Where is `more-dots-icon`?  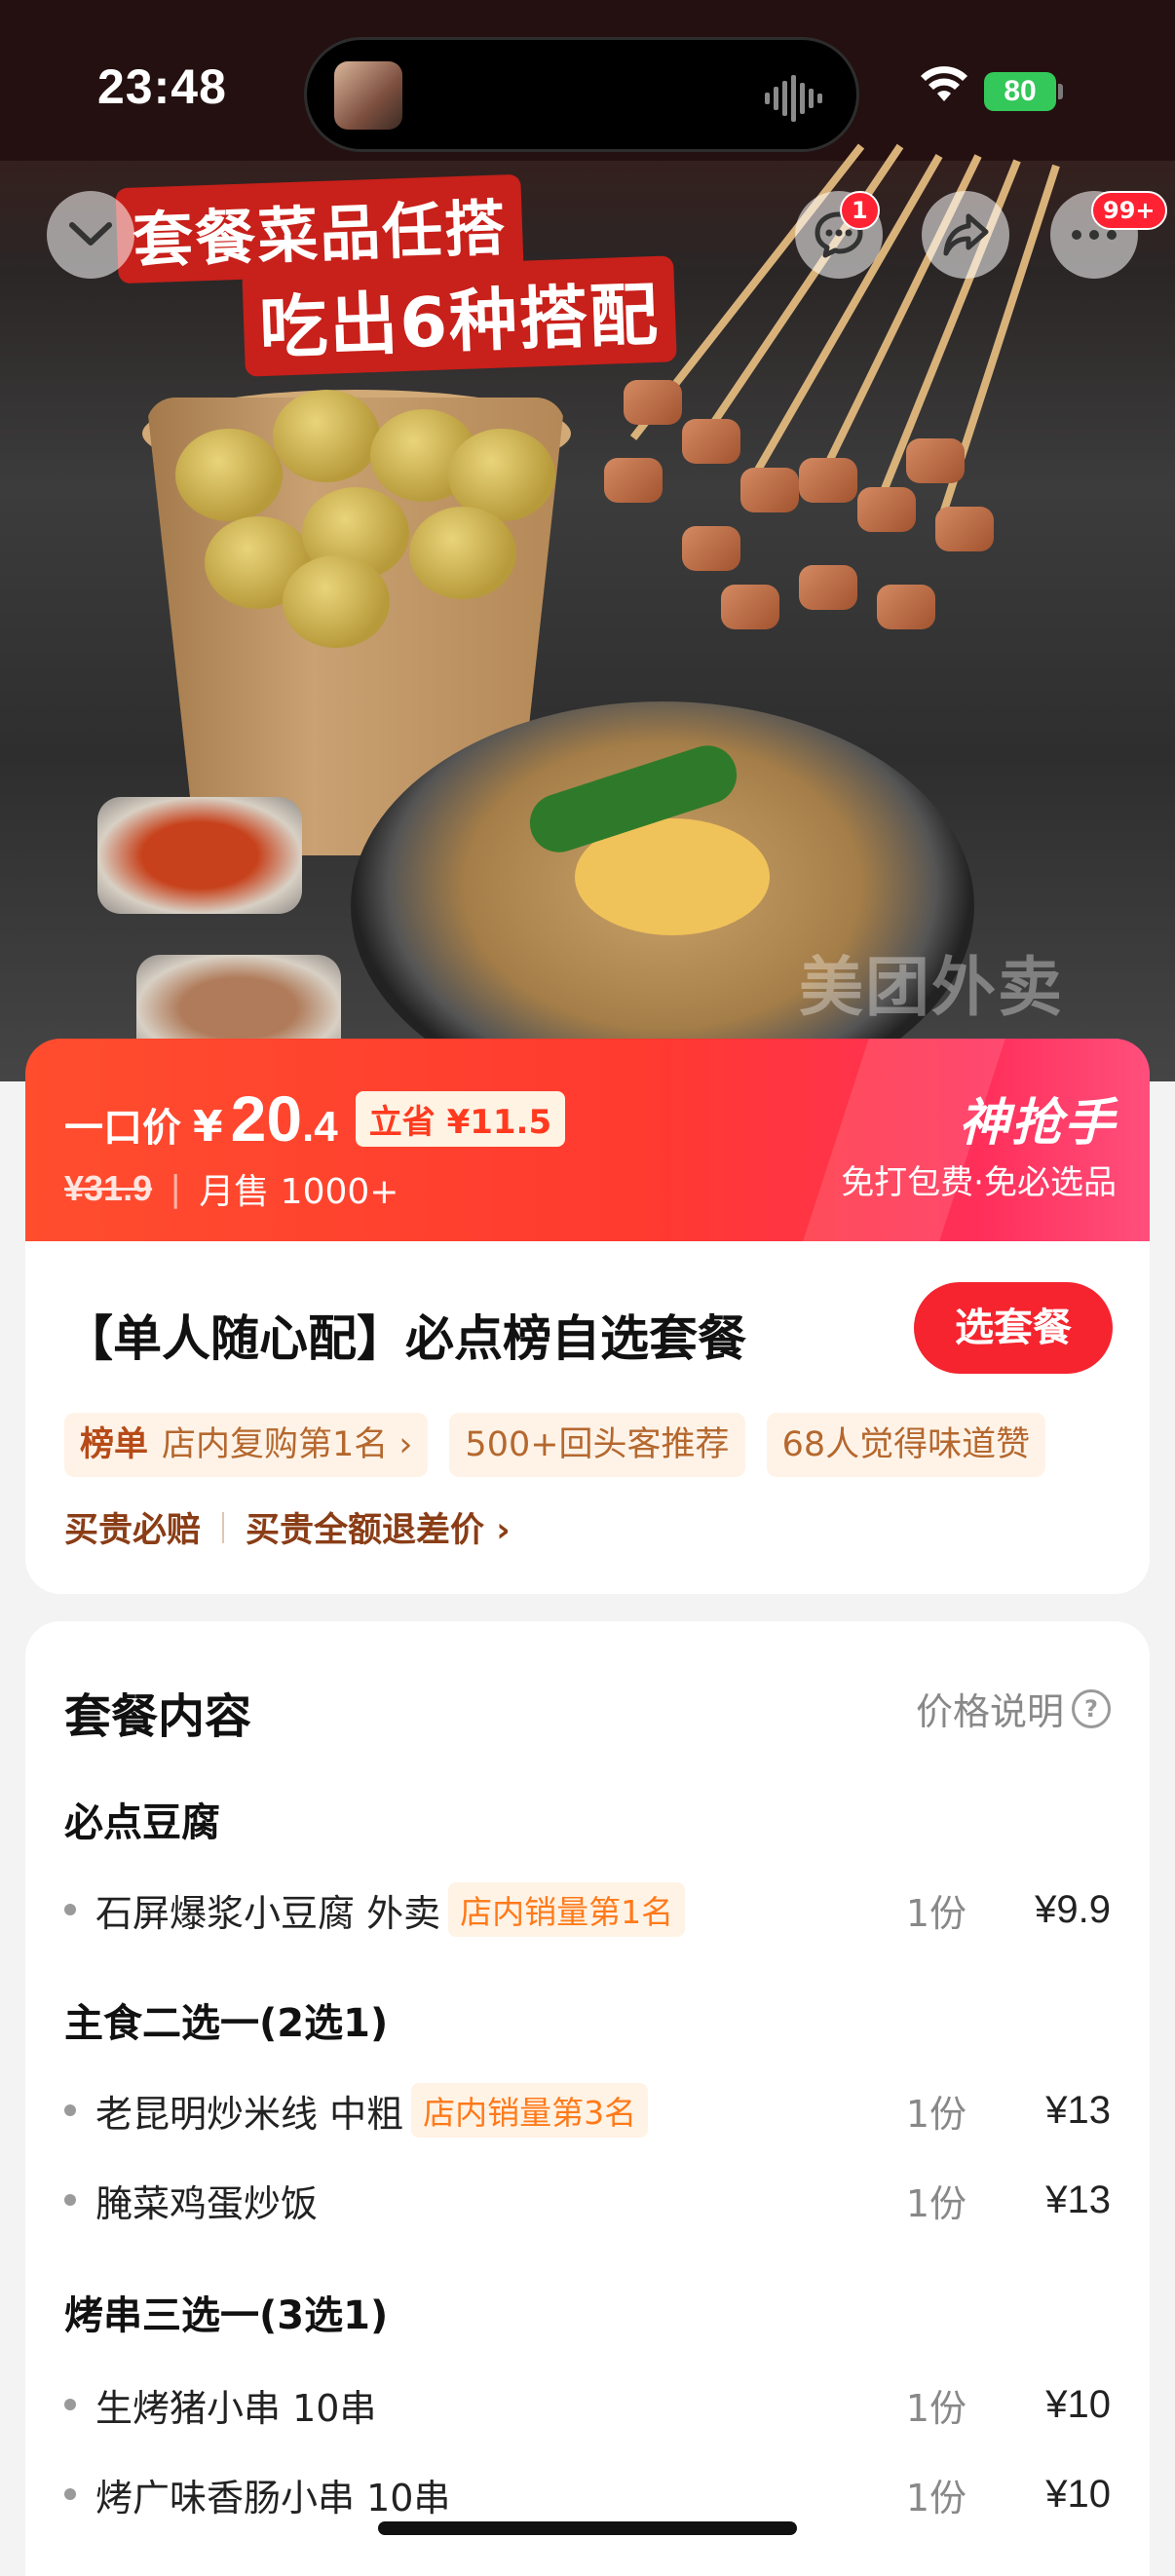 more-dots-icon is located at coordinates (1094, 235).